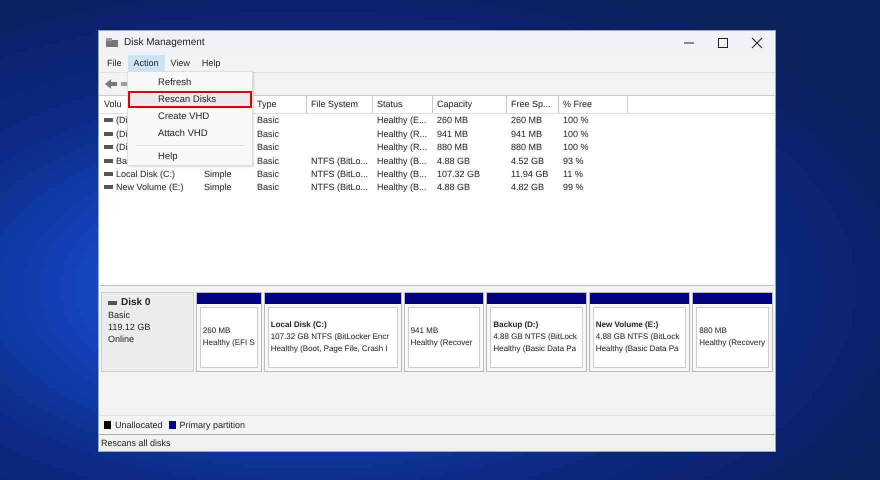  What do you see at coordinates (135, 302) in the screenshot?
I see `disk-name: Disk 0` at bounding box center [135, 302].